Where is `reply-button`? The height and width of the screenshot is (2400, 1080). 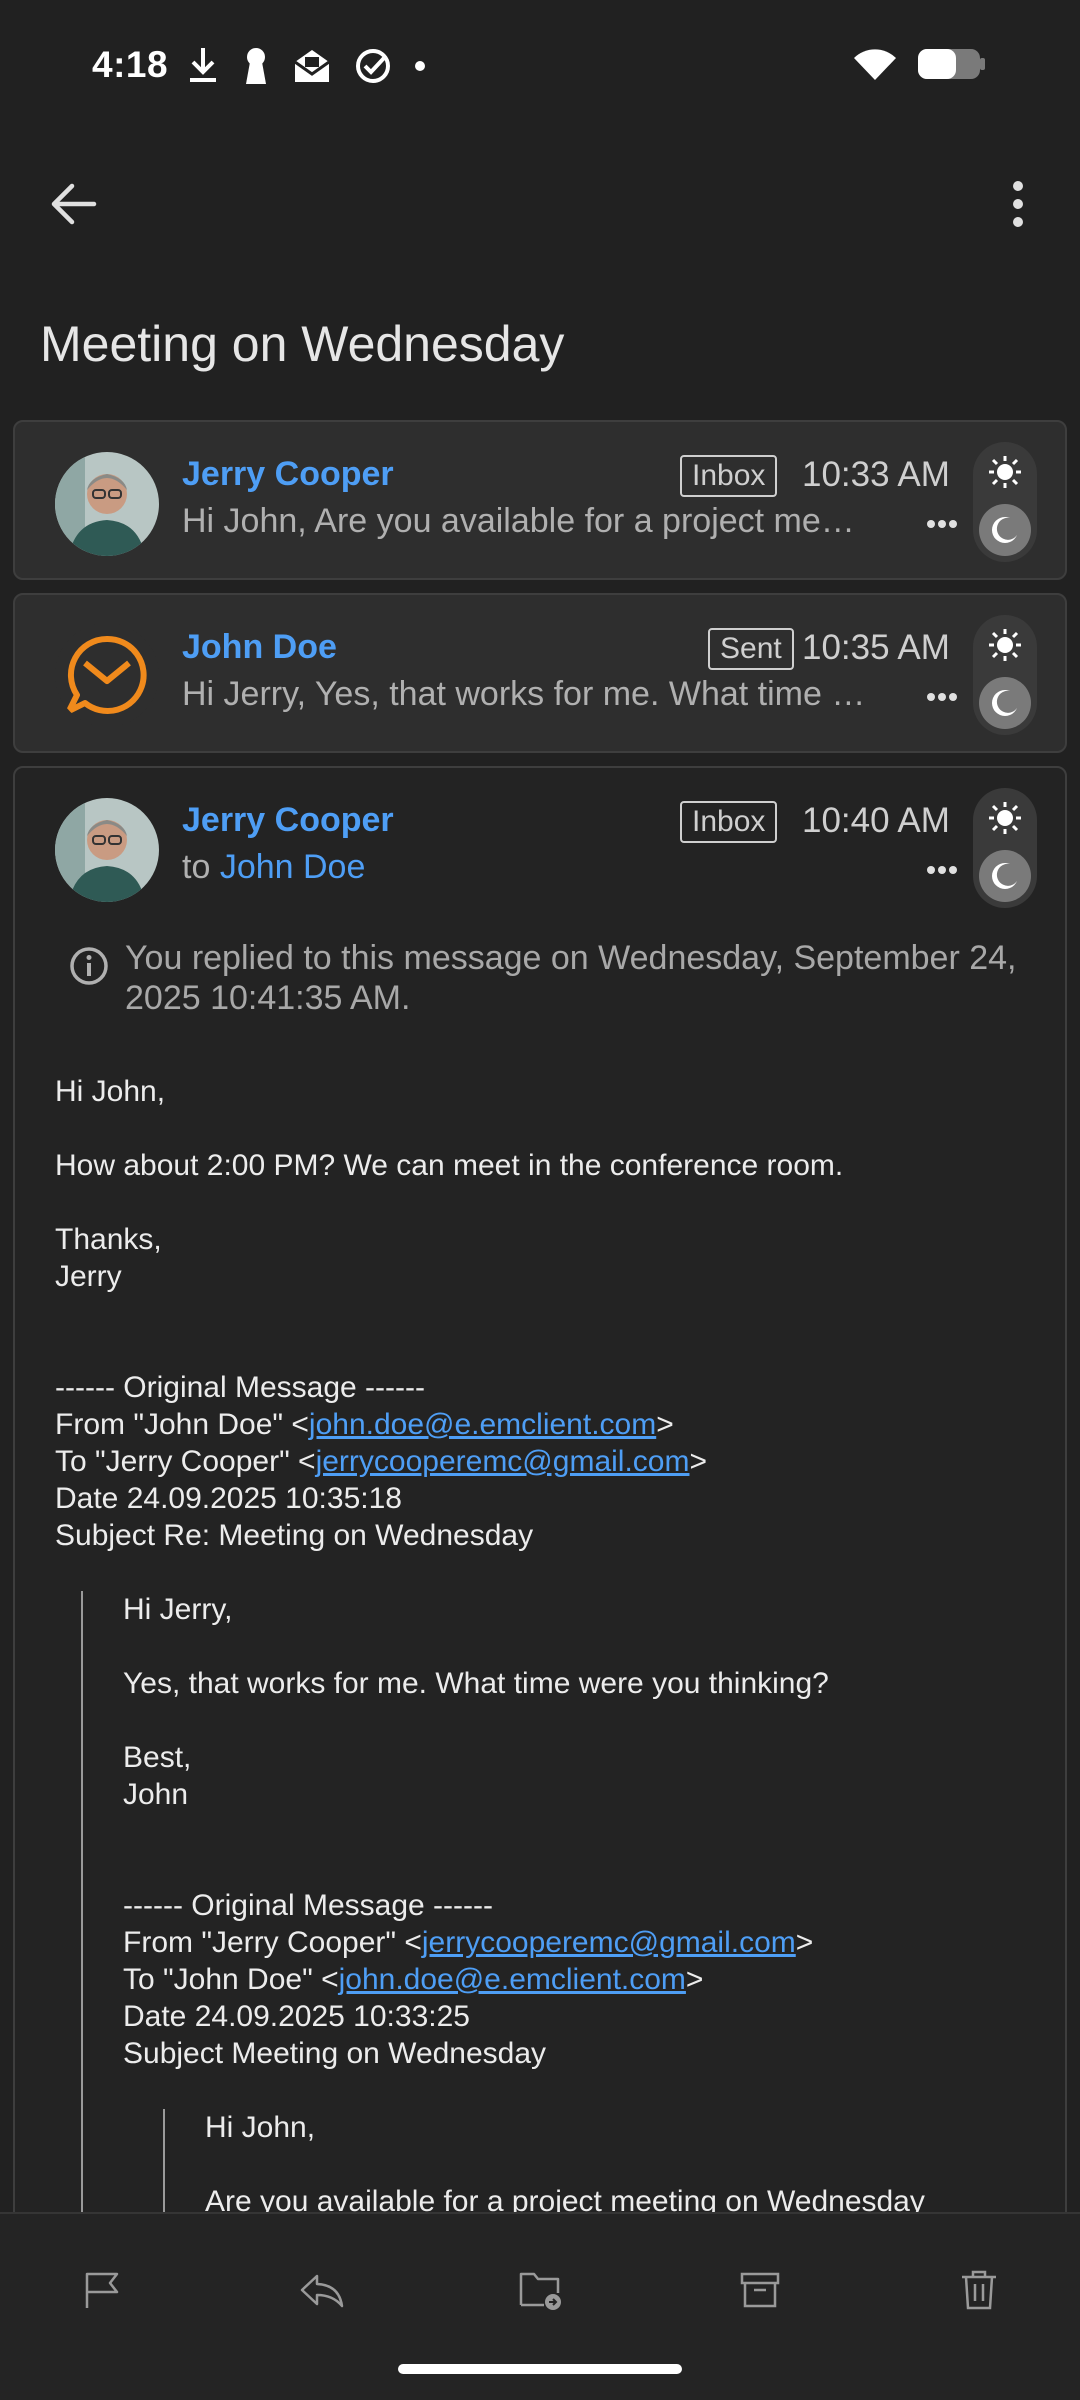 reply-button is located at coordinates (322, 2290).